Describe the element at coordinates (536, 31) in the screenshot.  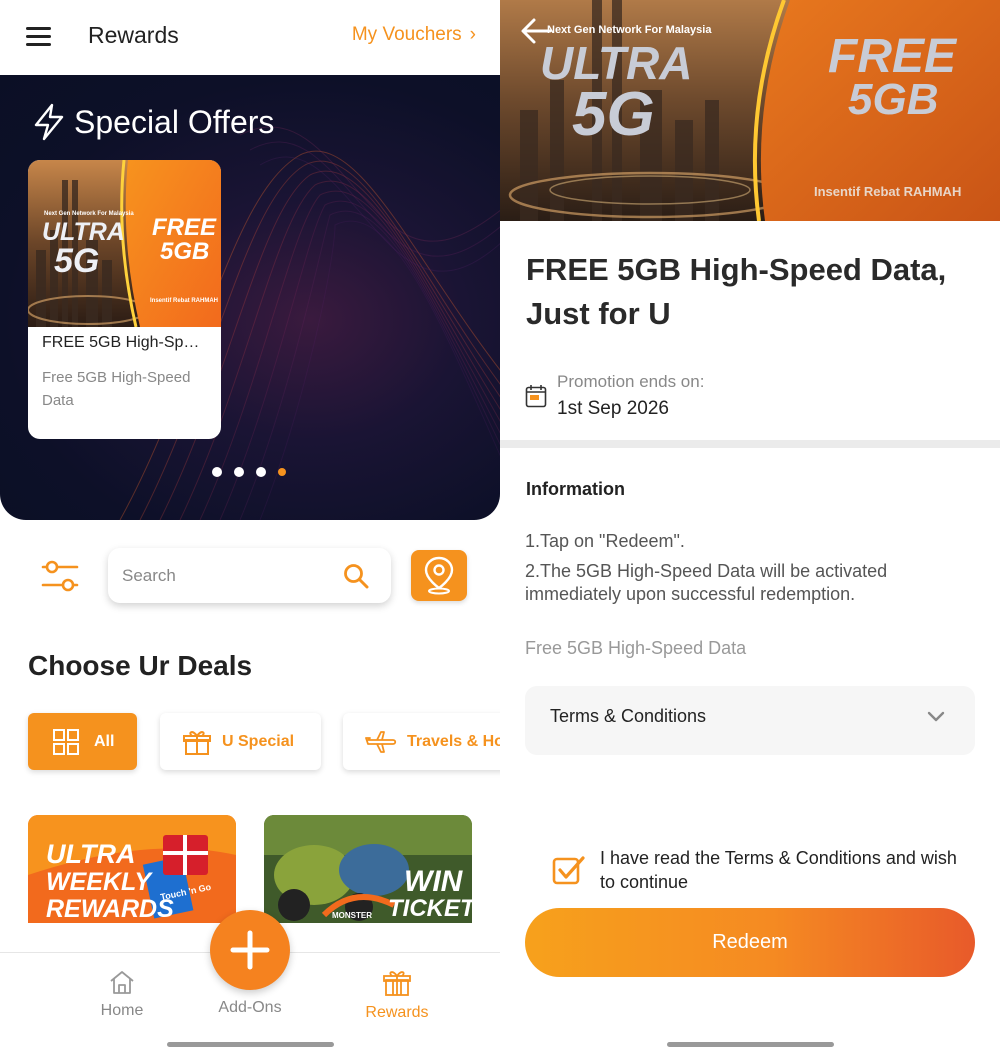
I see `back-arrow-icon` at that location.